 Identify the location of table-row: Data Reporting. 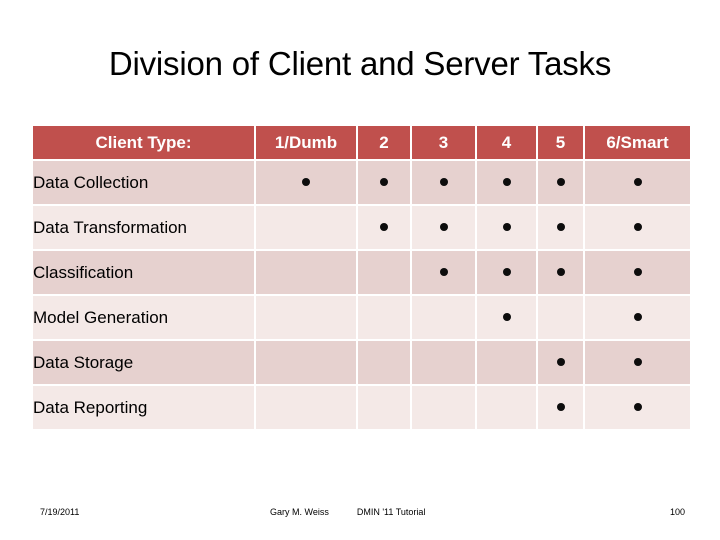
(361, 408).